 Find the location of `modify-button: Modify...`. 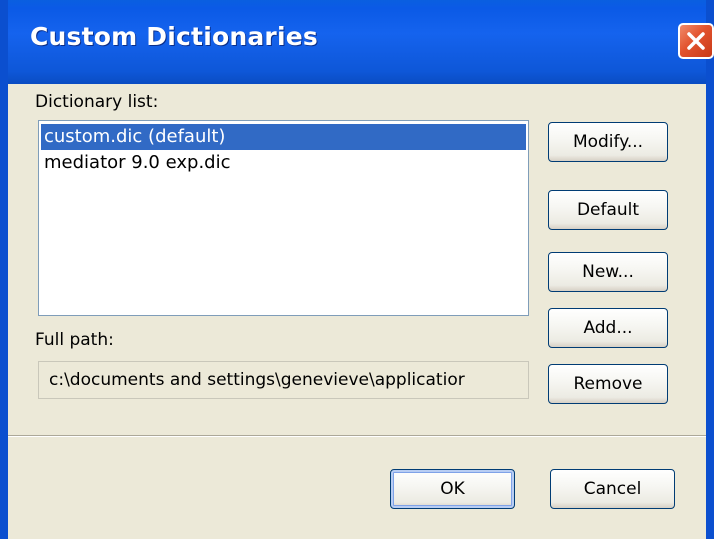

modify-button: Modify... is located at coordinates (608, 142).